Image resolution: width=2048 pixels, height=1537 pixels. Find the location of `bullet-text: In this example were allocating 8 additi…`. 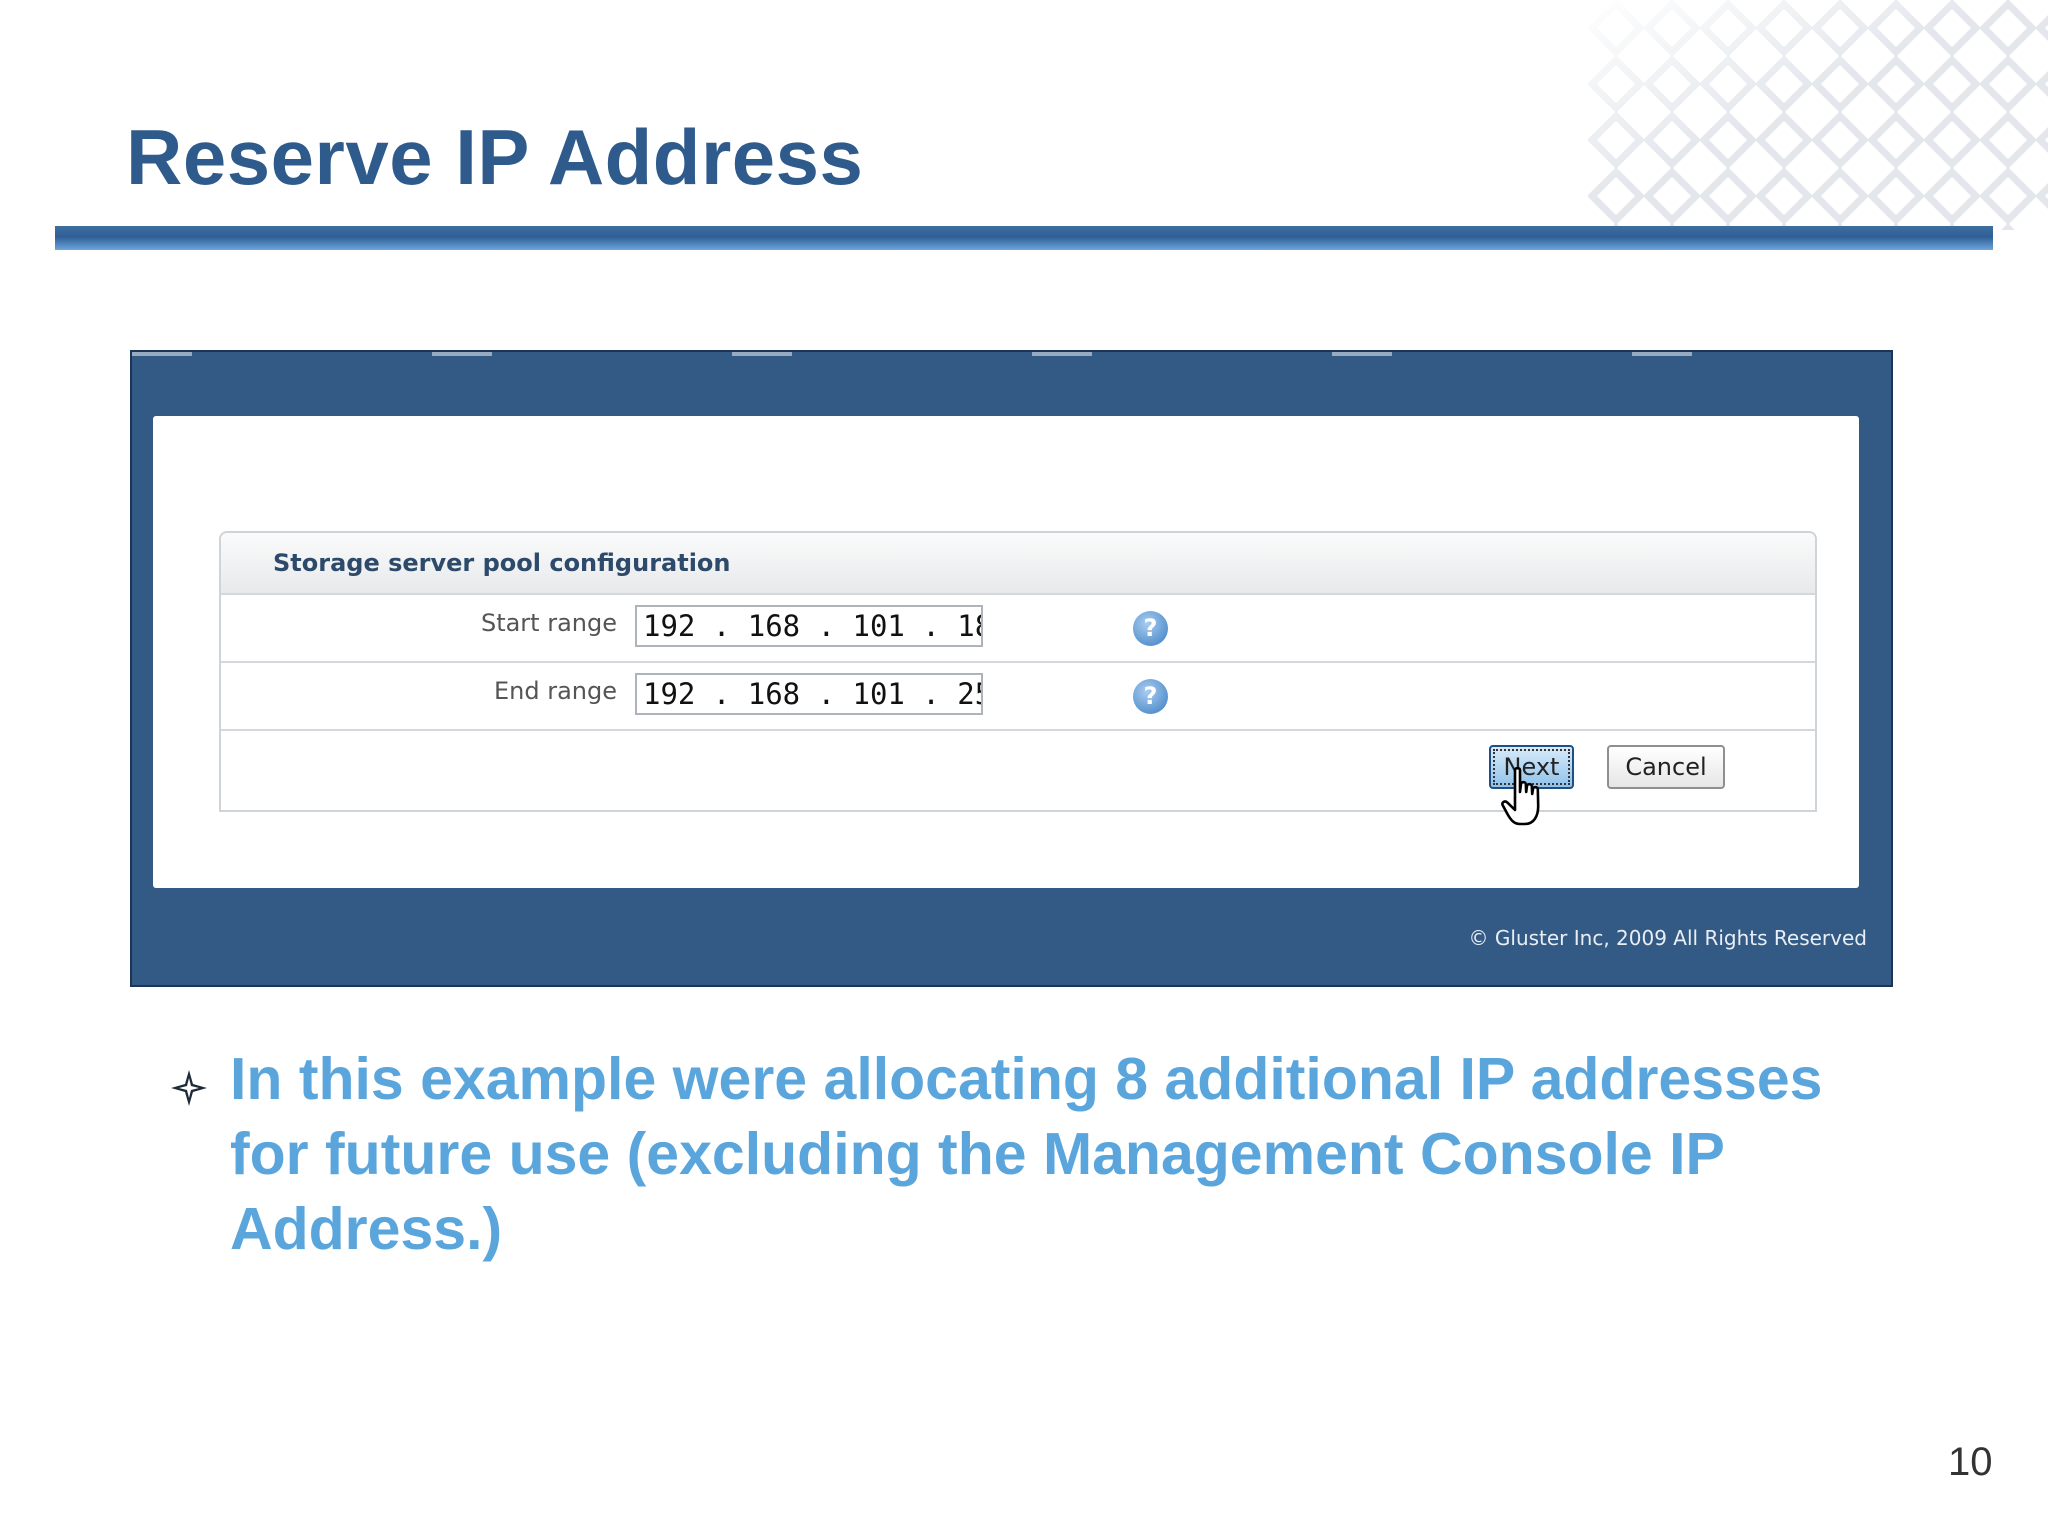

bullet-text: In this example were allocating 8 additi… is located at coordinates (1026, 1154).